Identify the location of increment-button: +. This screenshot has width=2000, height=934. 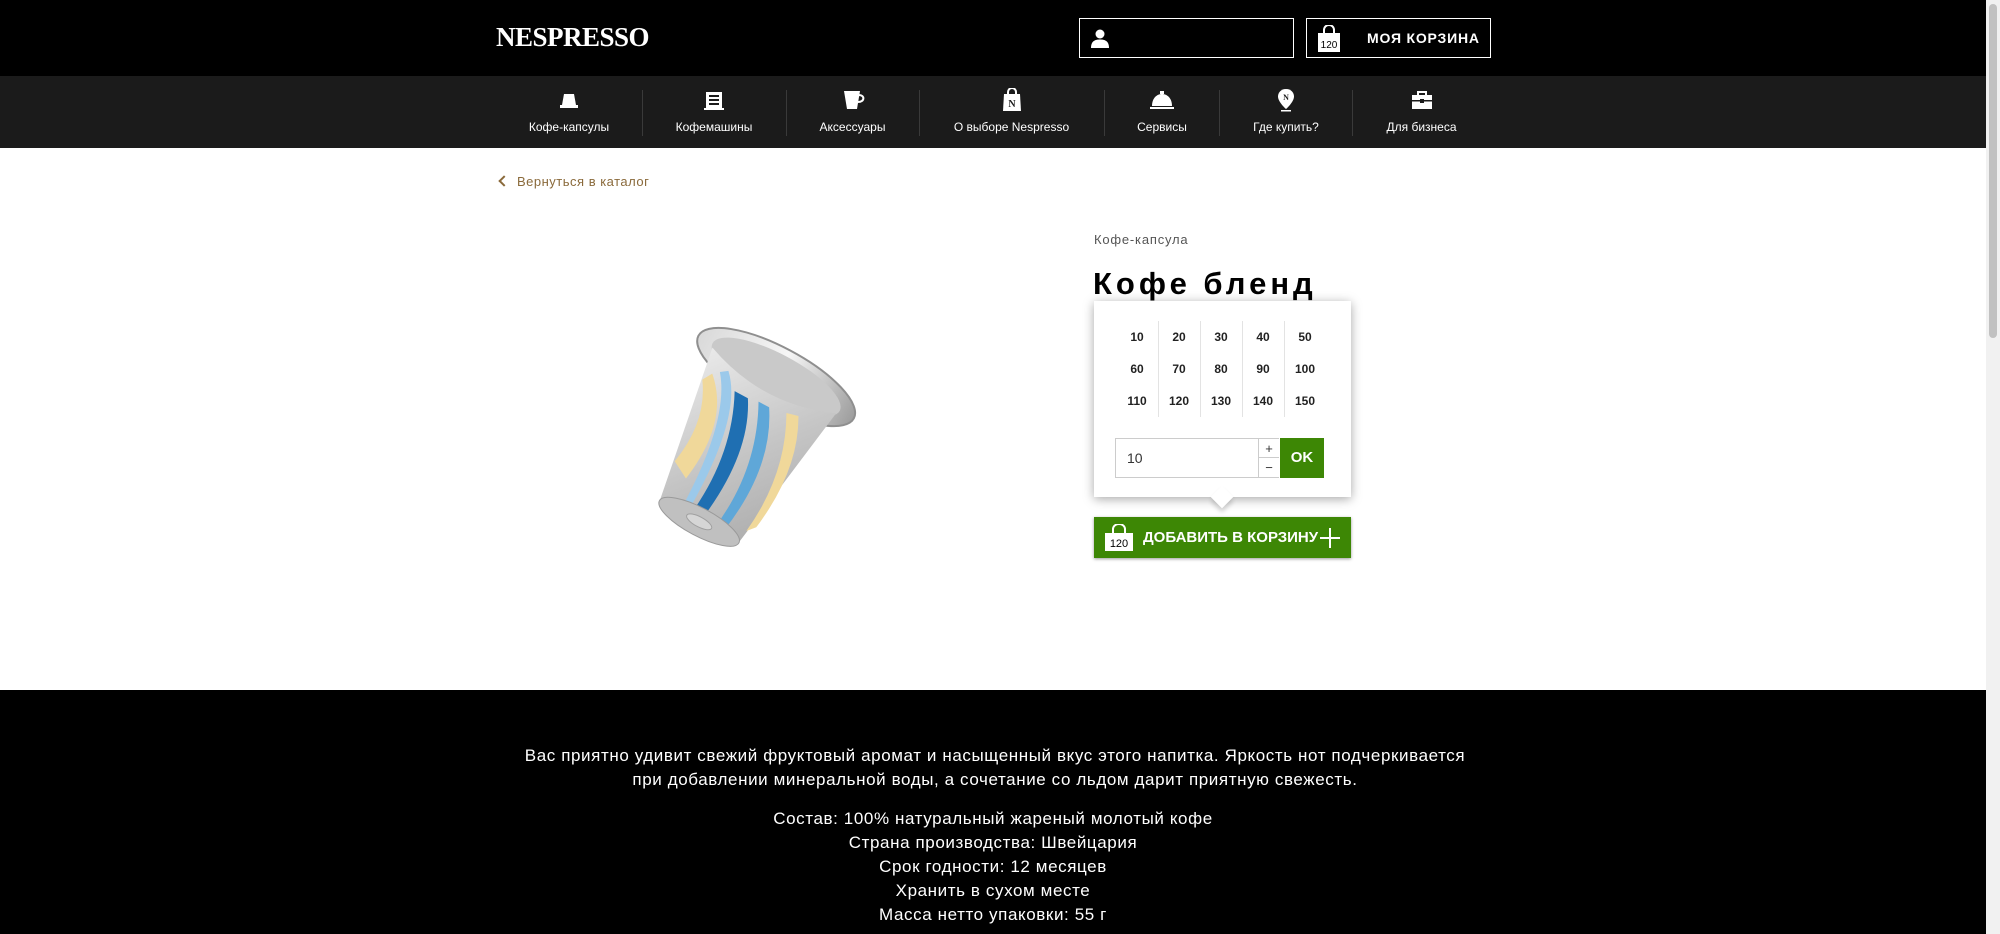
(1269, 448).